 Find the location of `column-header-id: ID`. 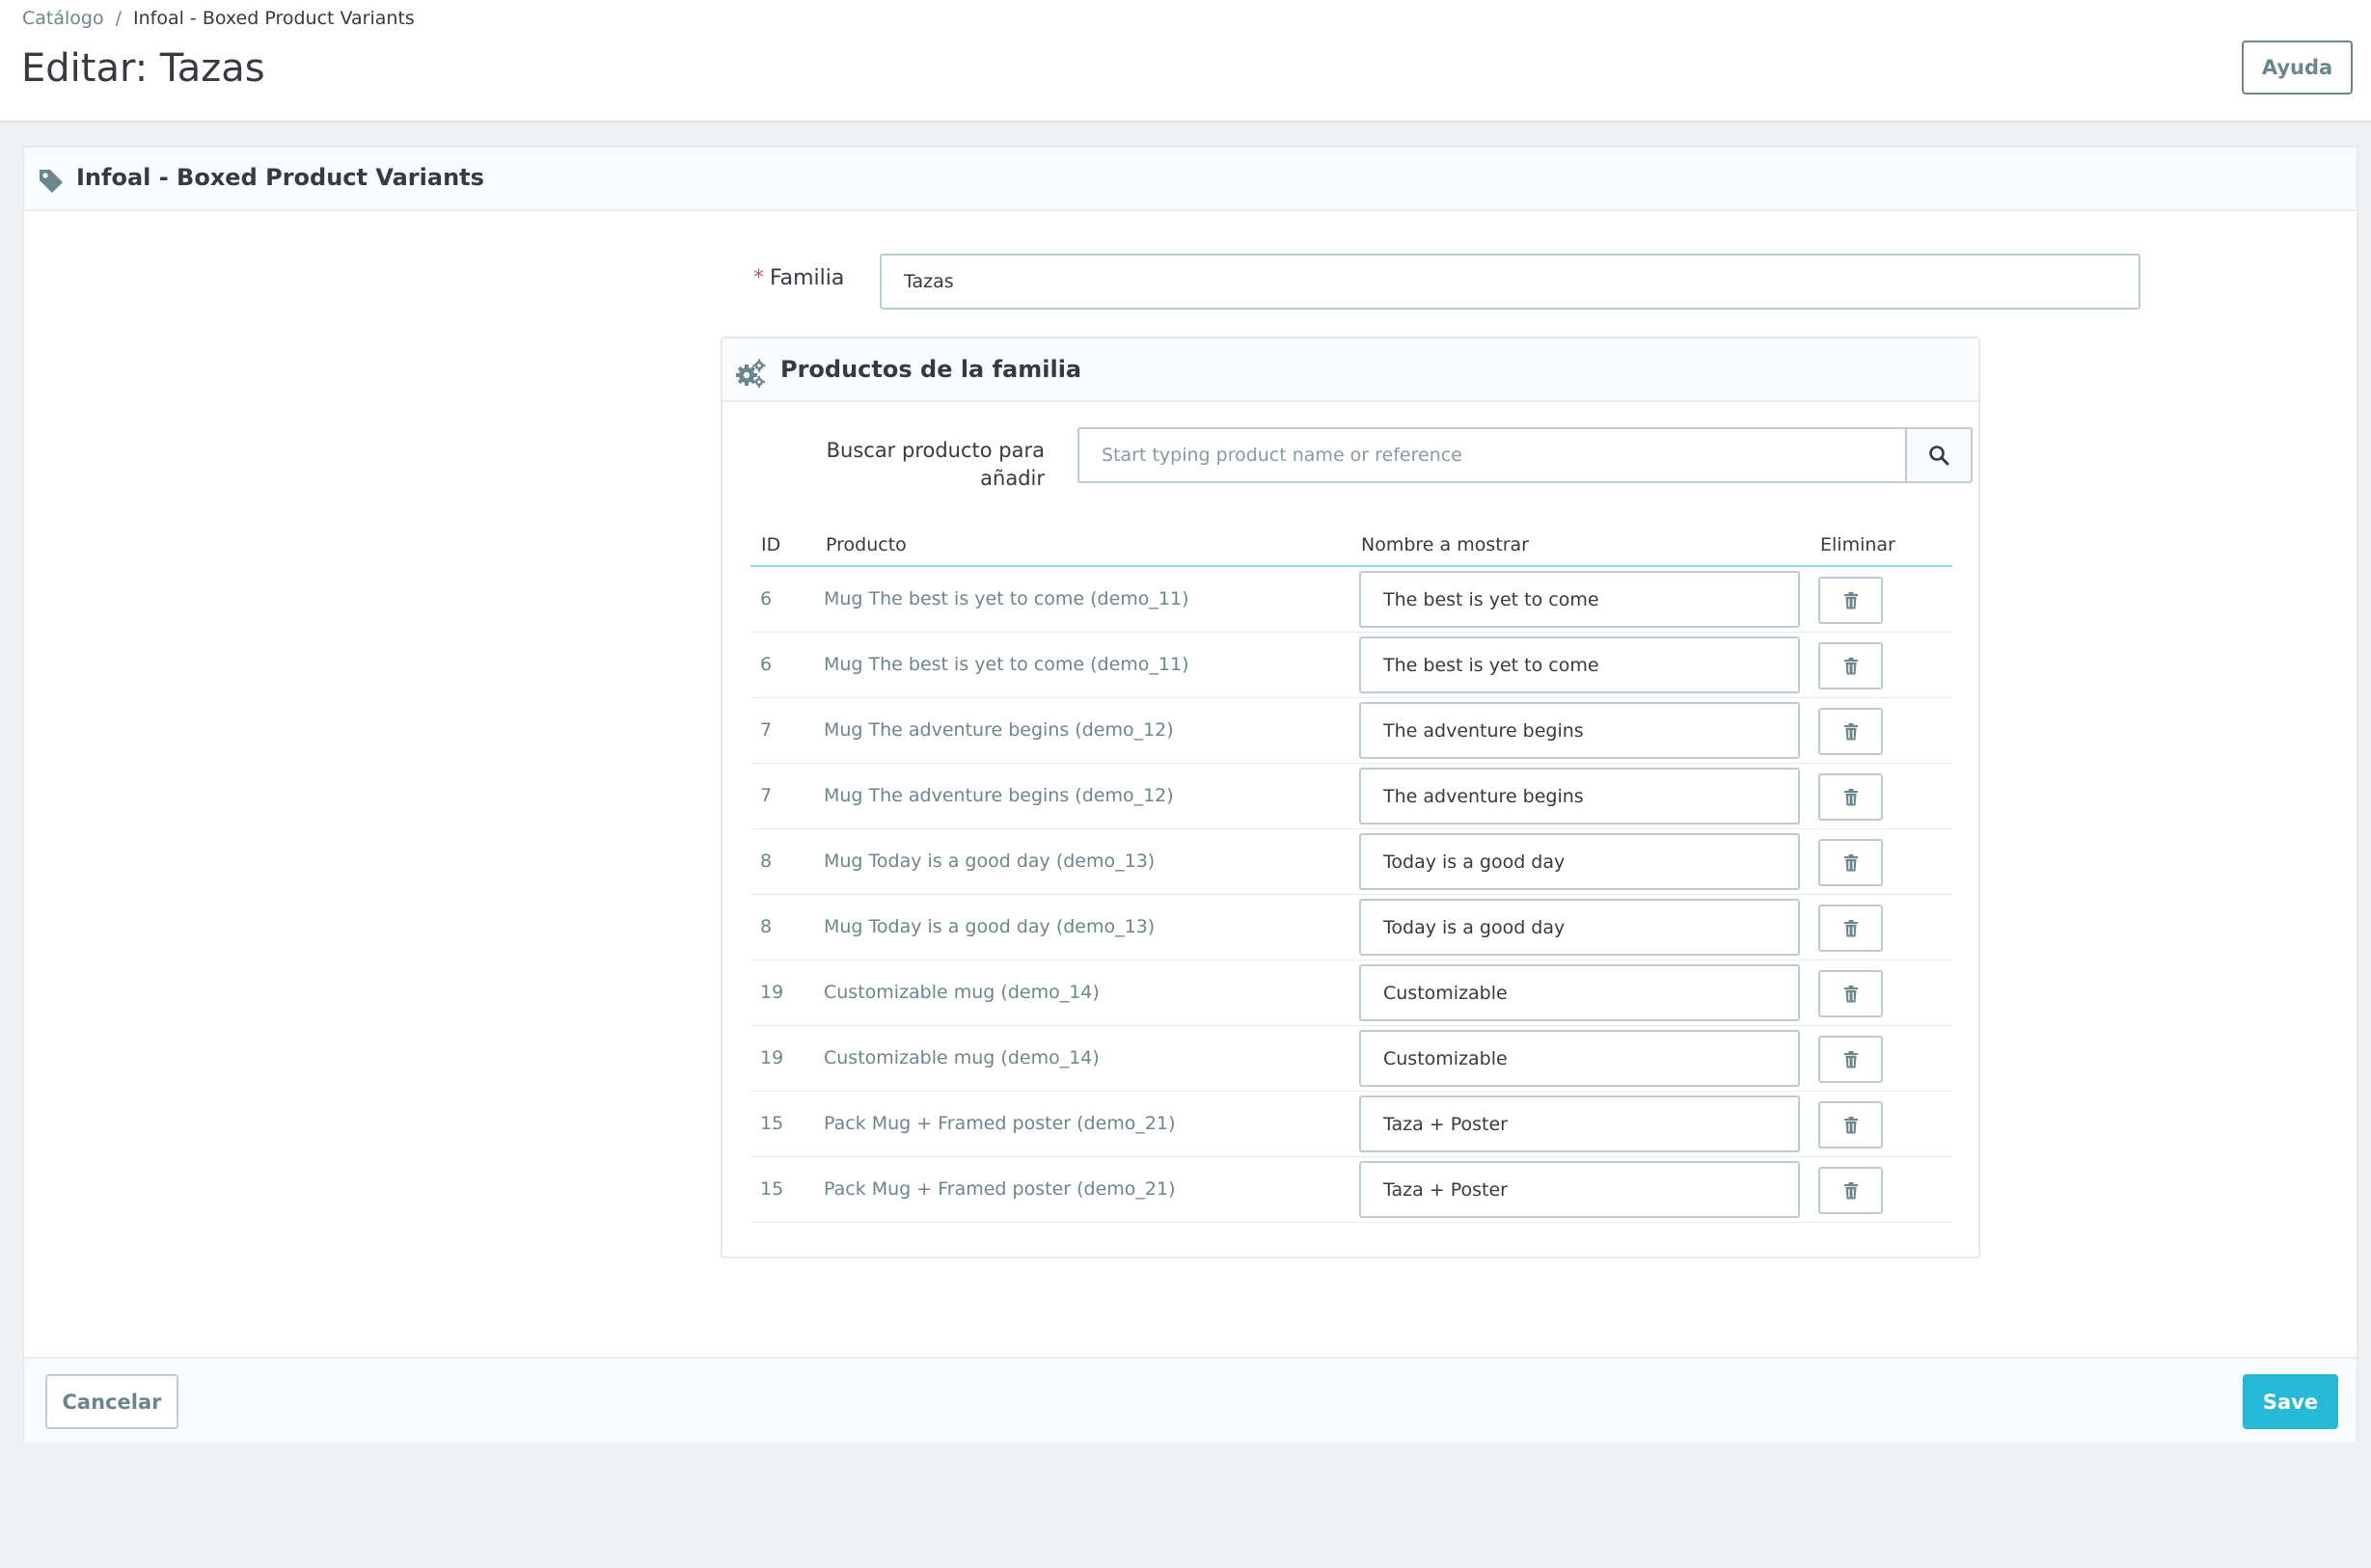

column-header-id: ID is located at coordinates (771, 545).